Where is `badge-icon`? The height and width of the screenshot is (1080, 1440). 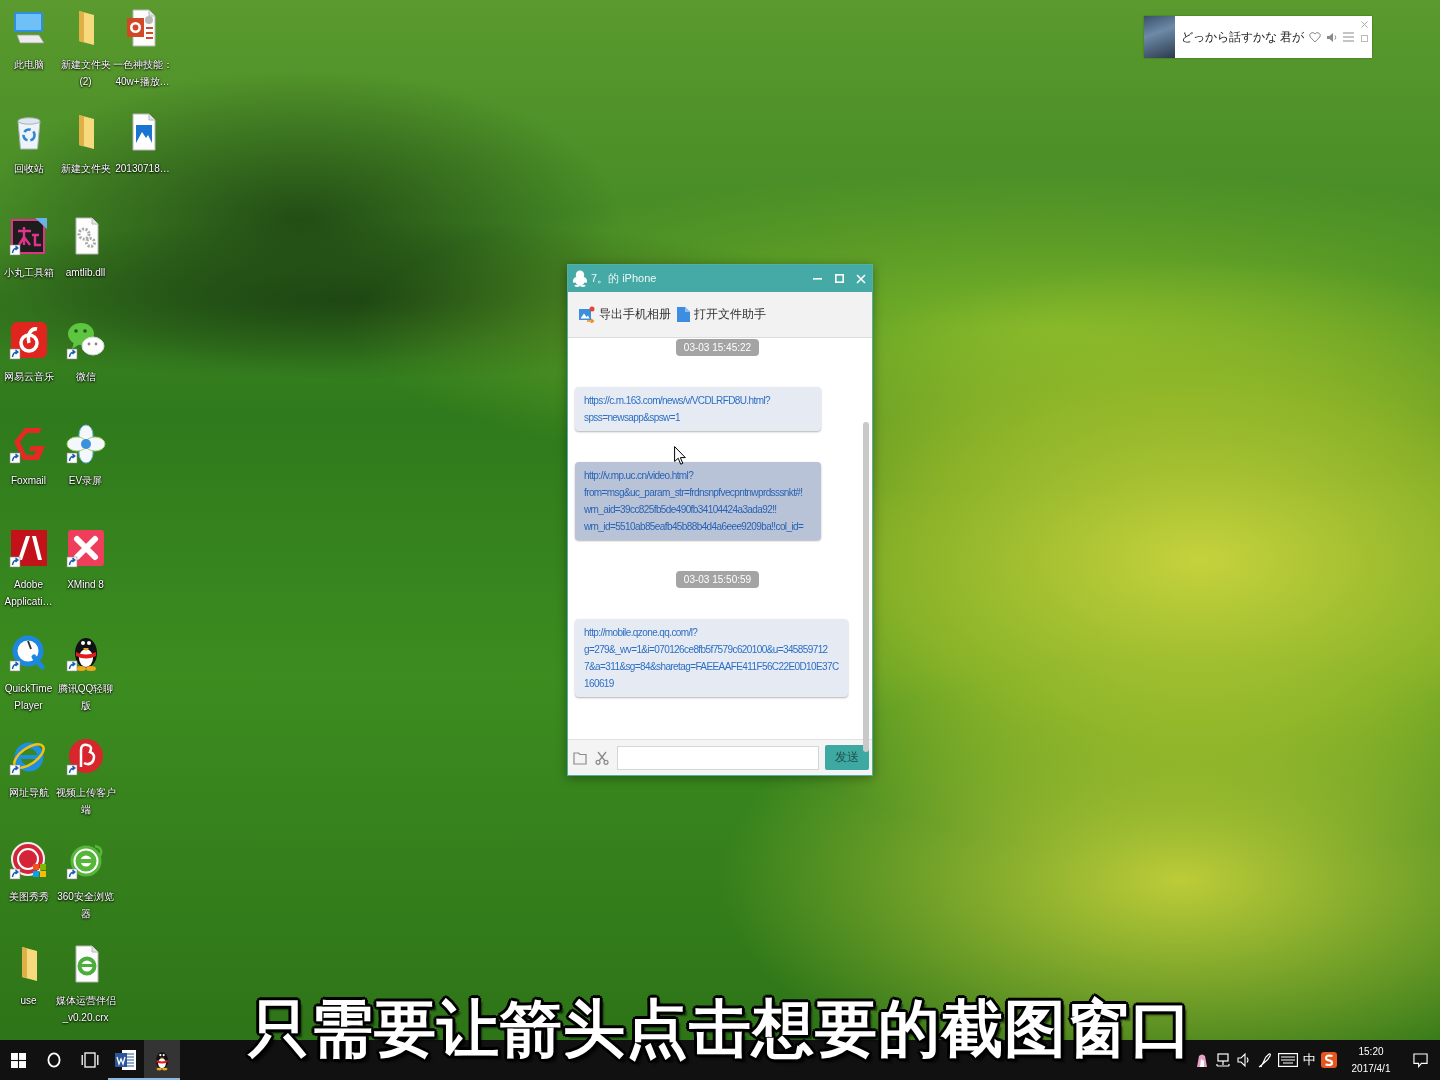 badge-icon is located at coordinates (28, 860).